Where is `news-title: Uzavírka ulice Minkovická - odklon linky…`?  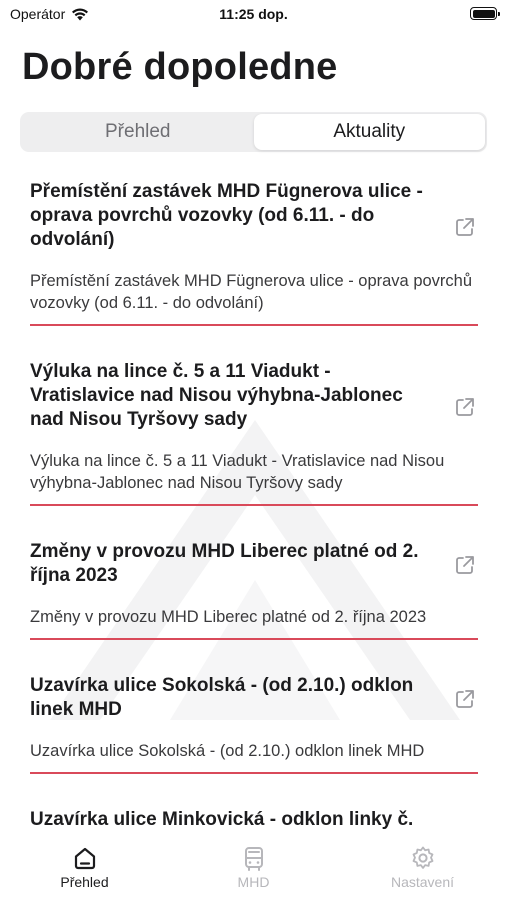 news-title: Uzavírka ulice Minkovická - odklon linky… is located at coordinates (222, 819).